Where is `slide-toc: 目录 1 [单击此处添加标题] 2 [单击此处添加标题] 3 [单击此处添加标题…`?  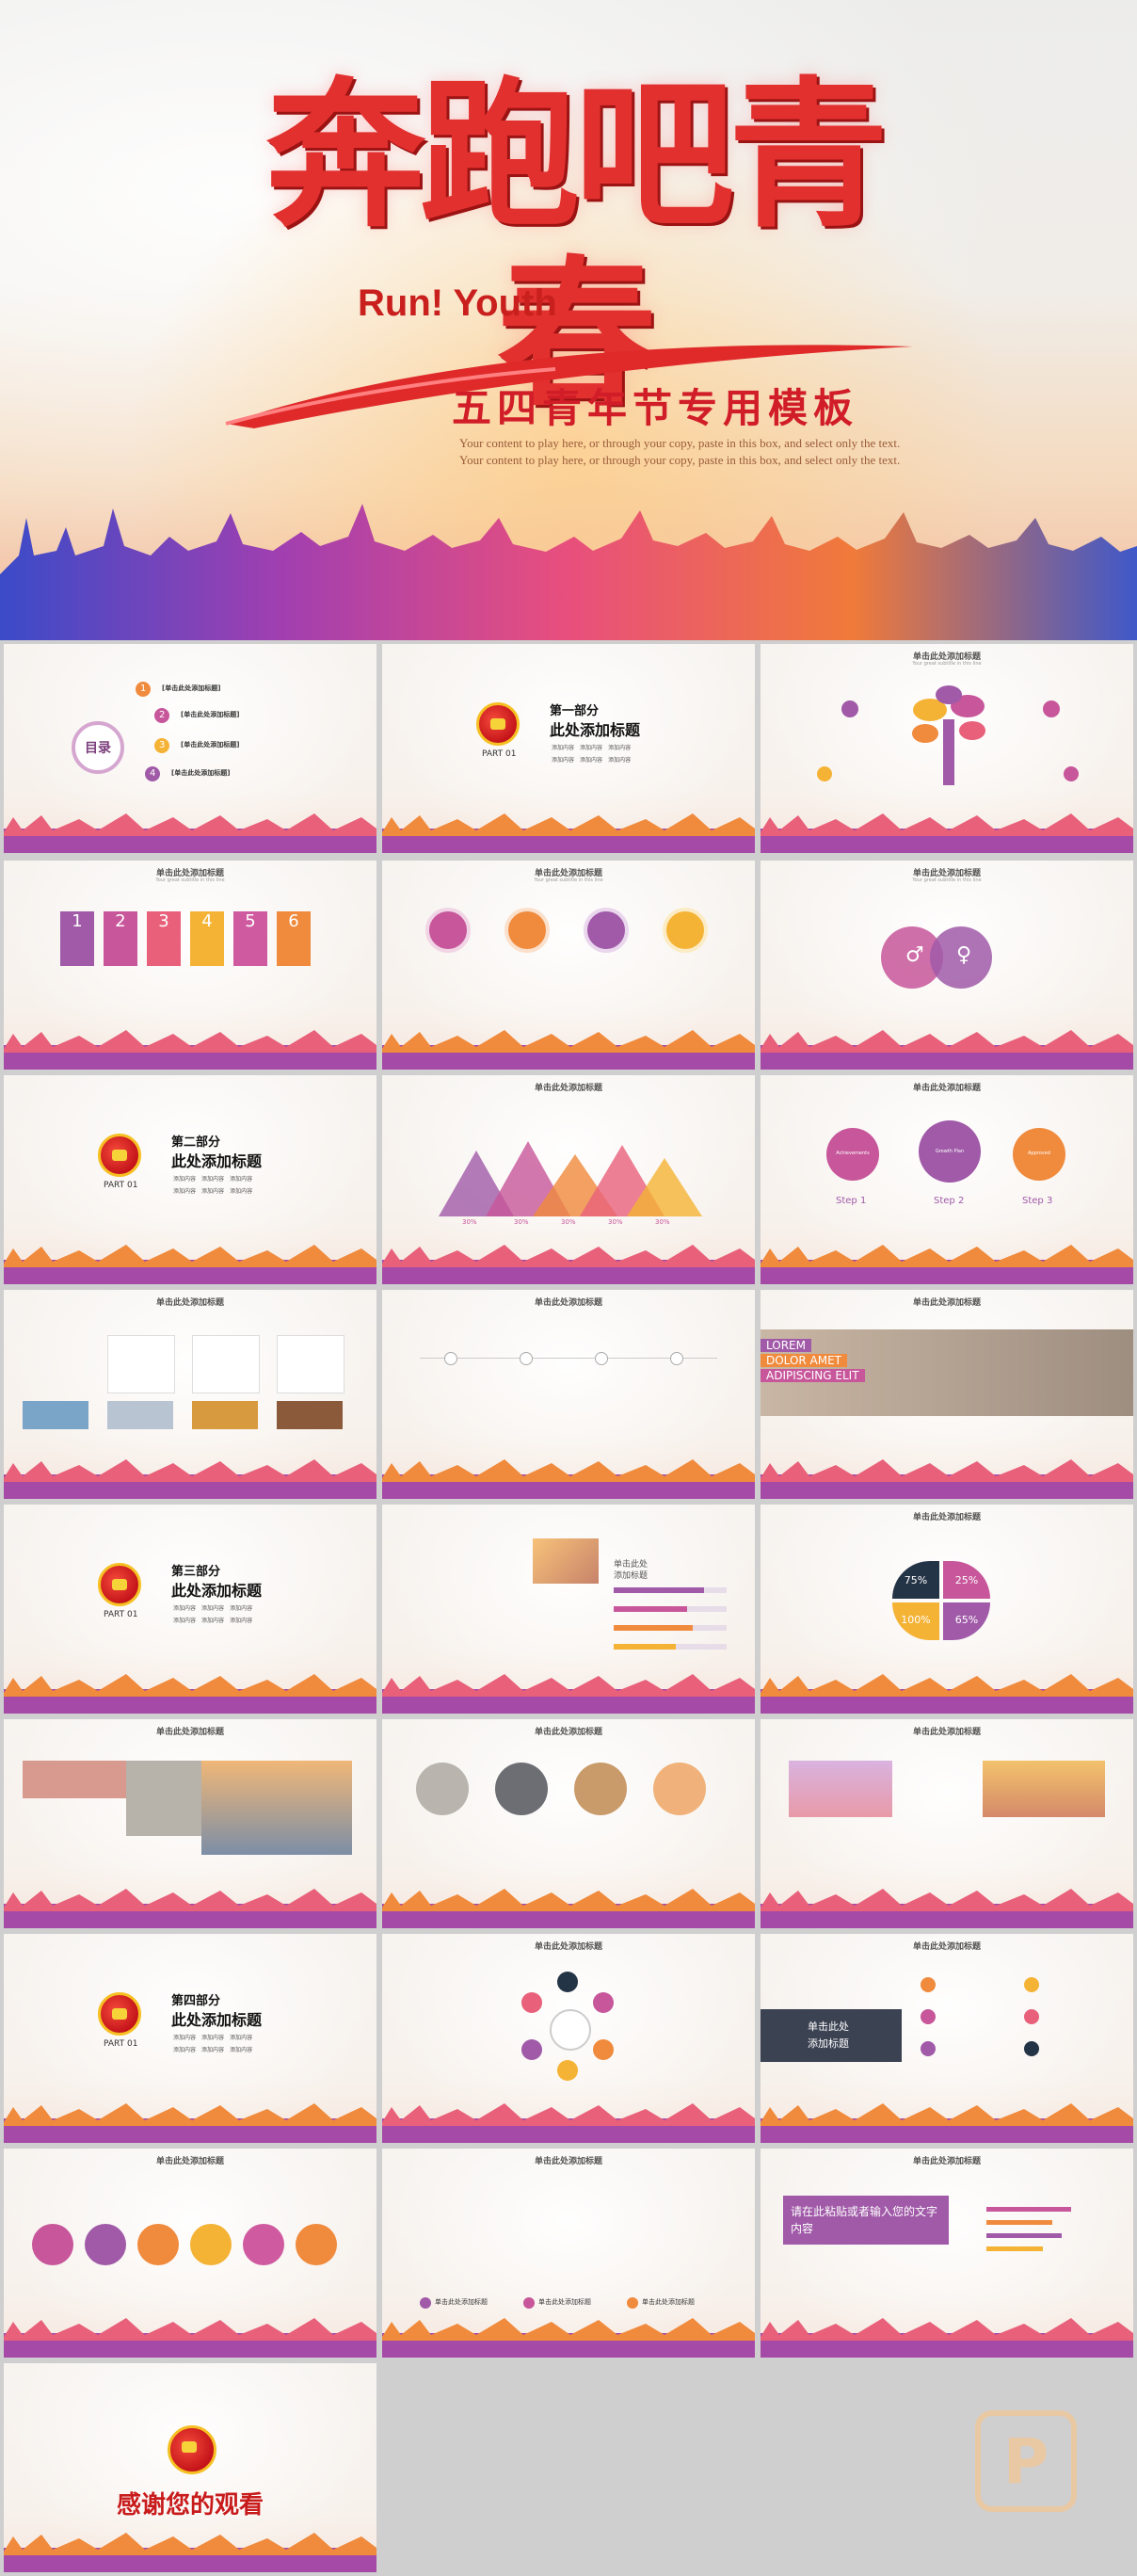
slide-toc: 目录 1 [单击此处添加标题] 2 [单击此处添加标题] 3 [单击此处添加标题… is located at coordinates (190, 748).